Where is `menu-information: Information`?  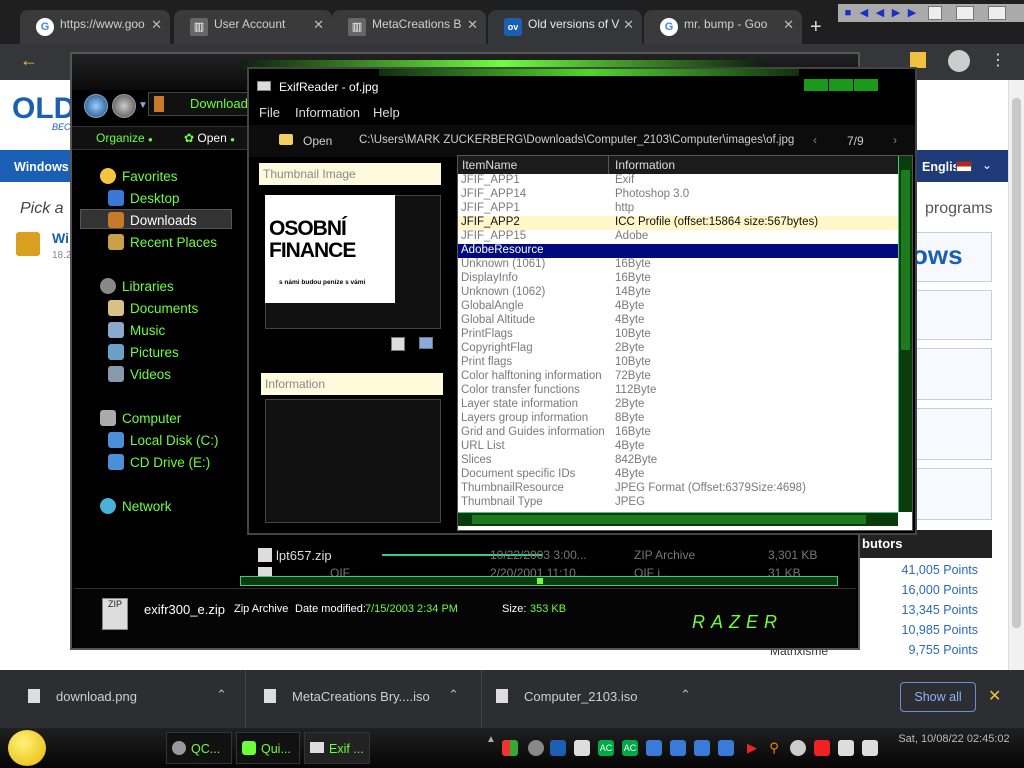 menu-information: Information is located at coordinates (327, 112).